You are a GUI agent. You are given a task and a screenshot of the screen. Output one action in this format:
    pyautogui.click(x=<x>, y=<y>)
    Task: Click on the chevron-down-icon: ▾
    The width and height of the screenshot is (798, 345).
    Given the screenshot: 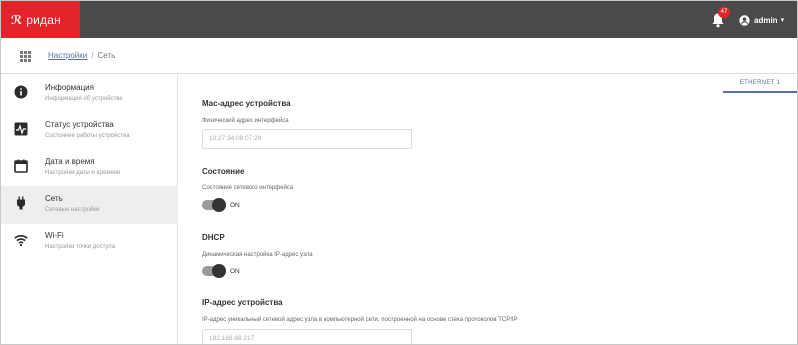 What is the action you would take?
    pyautogui.click(x=782, y=20)
    